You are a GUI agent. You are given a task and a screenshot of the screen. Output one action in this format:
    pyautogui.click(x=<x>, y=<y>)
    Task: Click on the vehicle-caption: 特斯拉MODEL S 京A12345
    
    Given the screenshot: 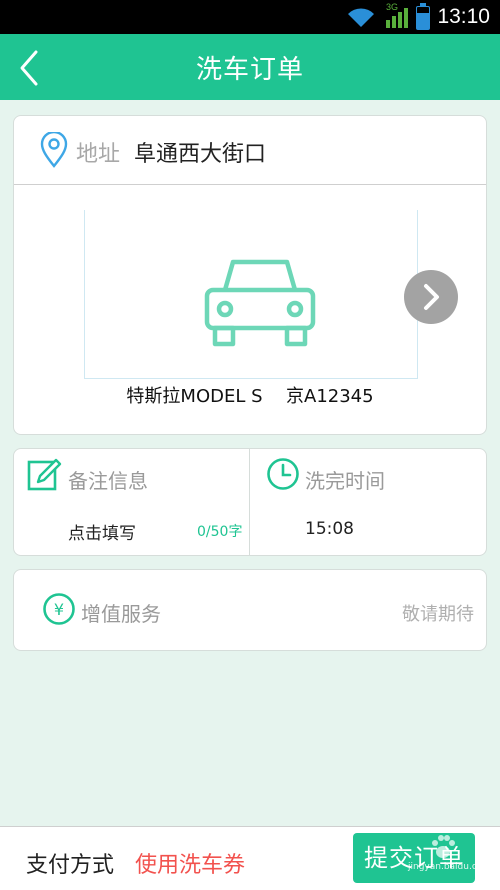 What is the action you would take?
    pyautogui.click(x=250, y=395)
    